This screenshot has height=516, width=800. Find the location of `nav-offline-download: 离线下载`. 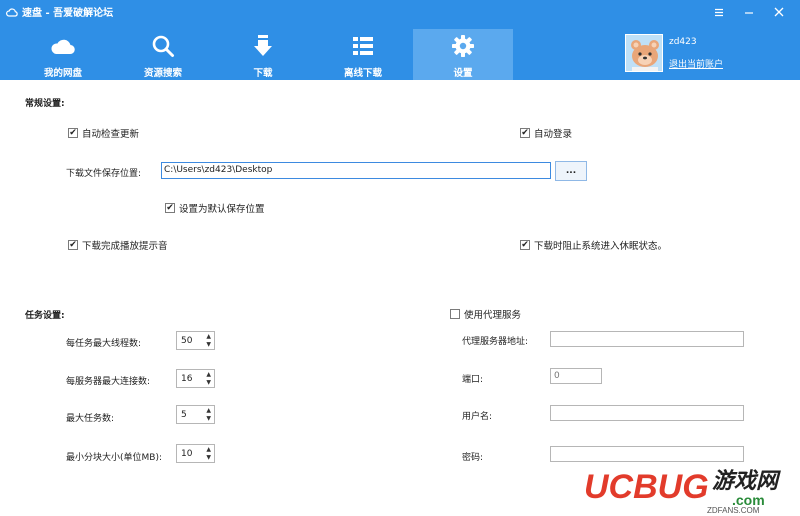

nav-offline-download: 离线下载 is located at coordinates (363, 54).